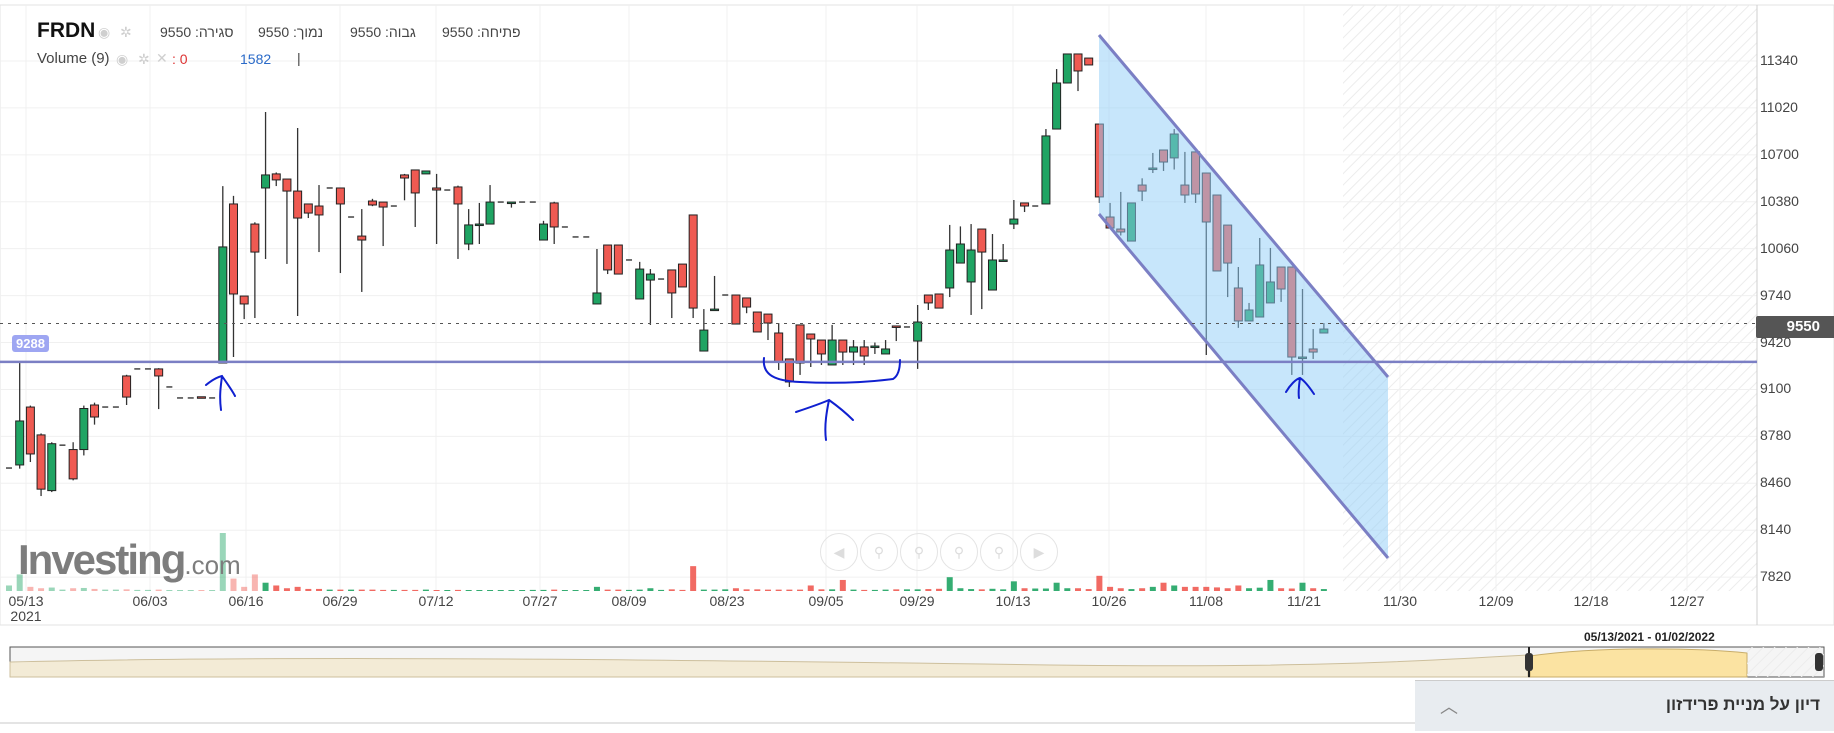  Describe the element at coordinates (1624, 705) in the screenshot. I see `discussion-panel: ︿ דיון על מניית פרידזון` at that location.